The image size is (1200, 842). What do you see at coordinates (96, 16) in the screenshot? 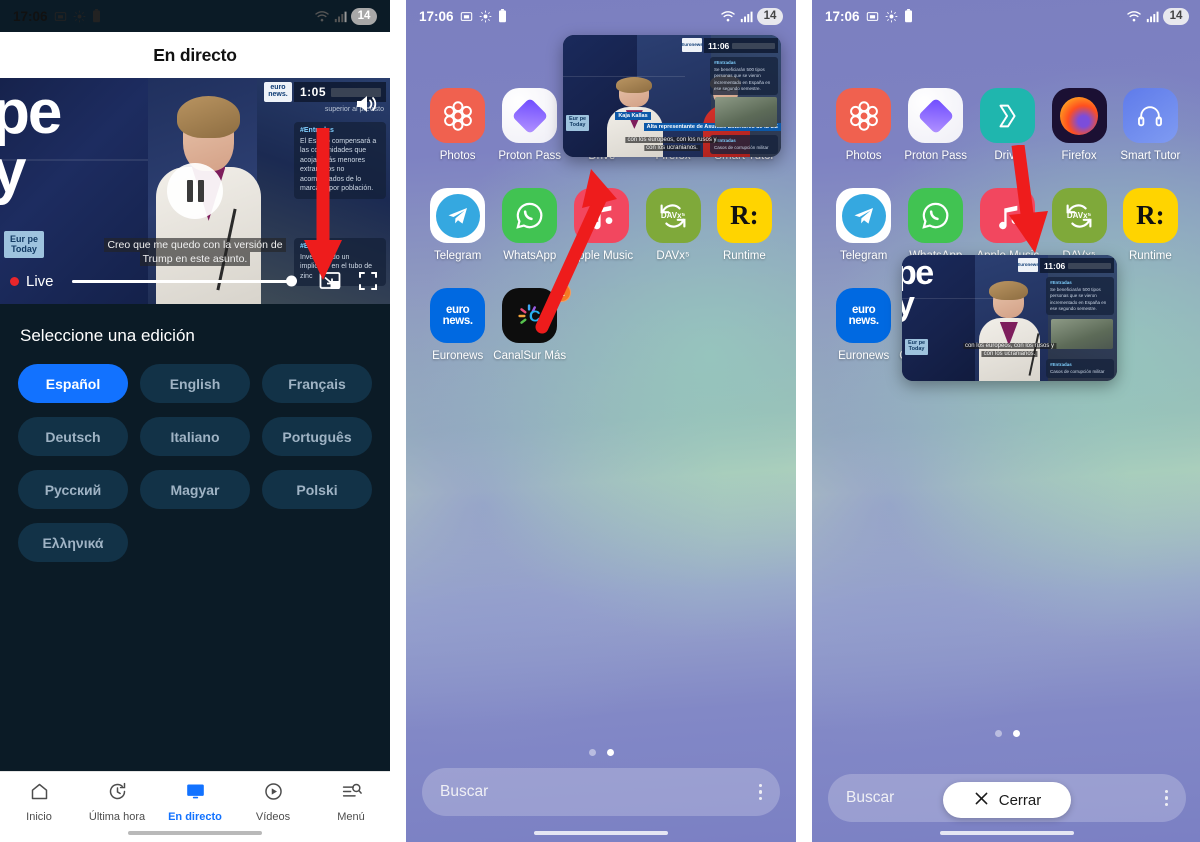
I see `battery-icon` at bounding box center [96, 16].